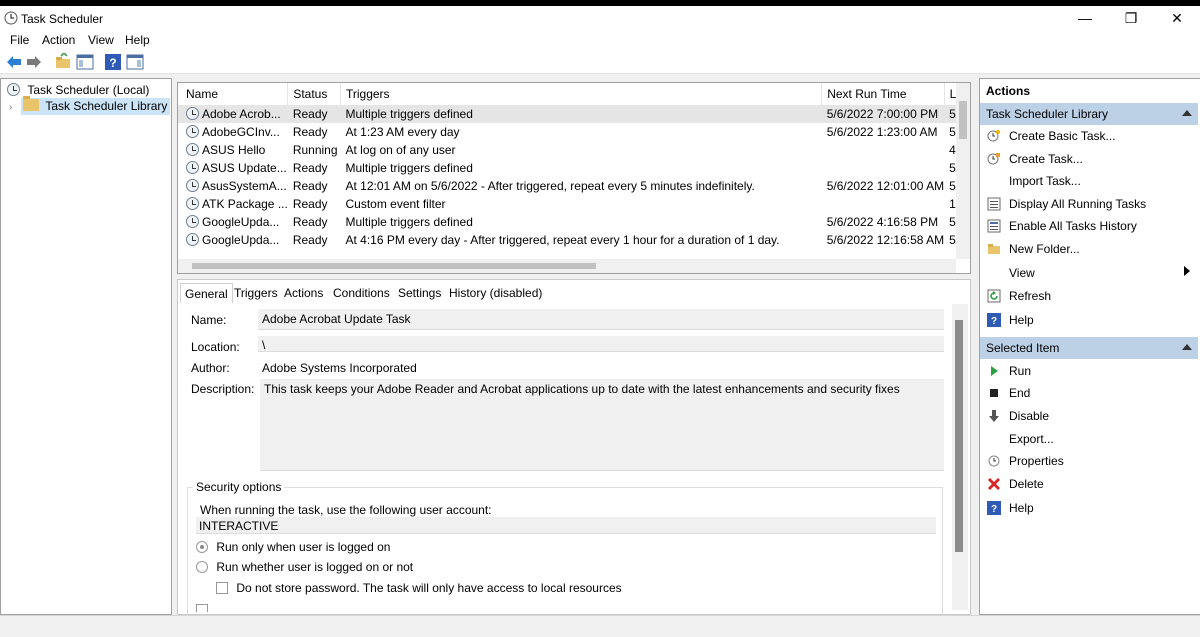 This screenshot has height=637, width=1200. What do you see at coordinates (1089, 416) in the screenshot?
I see `action-disable: Disable` at bounding box center [1089, 416].